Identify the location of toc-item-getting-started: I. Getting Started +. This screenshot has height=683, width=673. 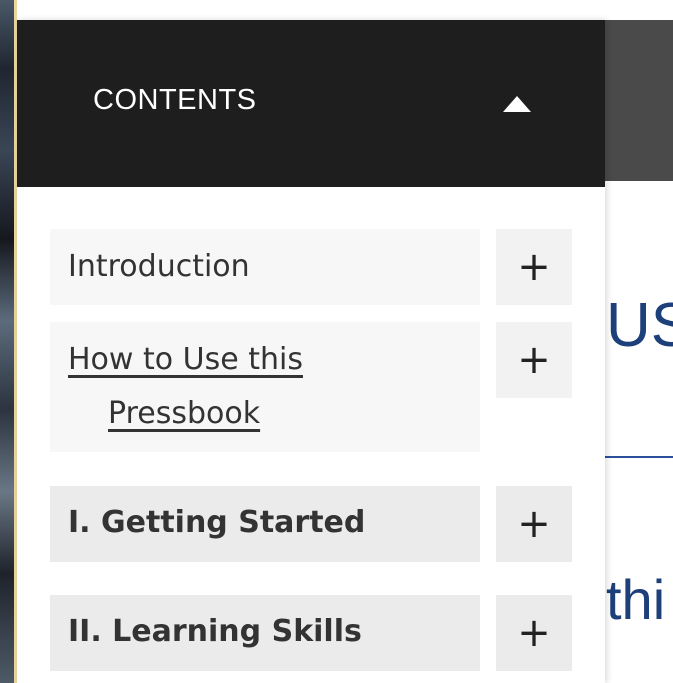
(311, 524).